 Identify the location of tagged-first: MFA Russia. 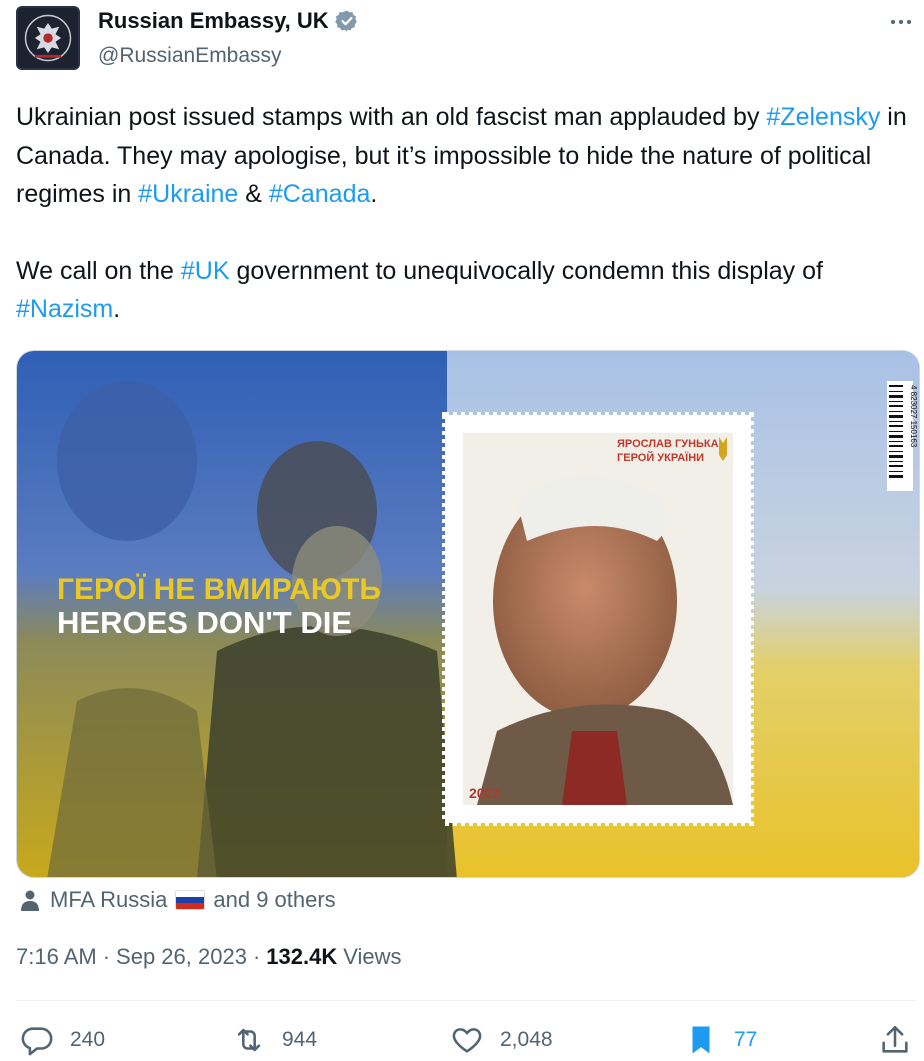
(109, 899).